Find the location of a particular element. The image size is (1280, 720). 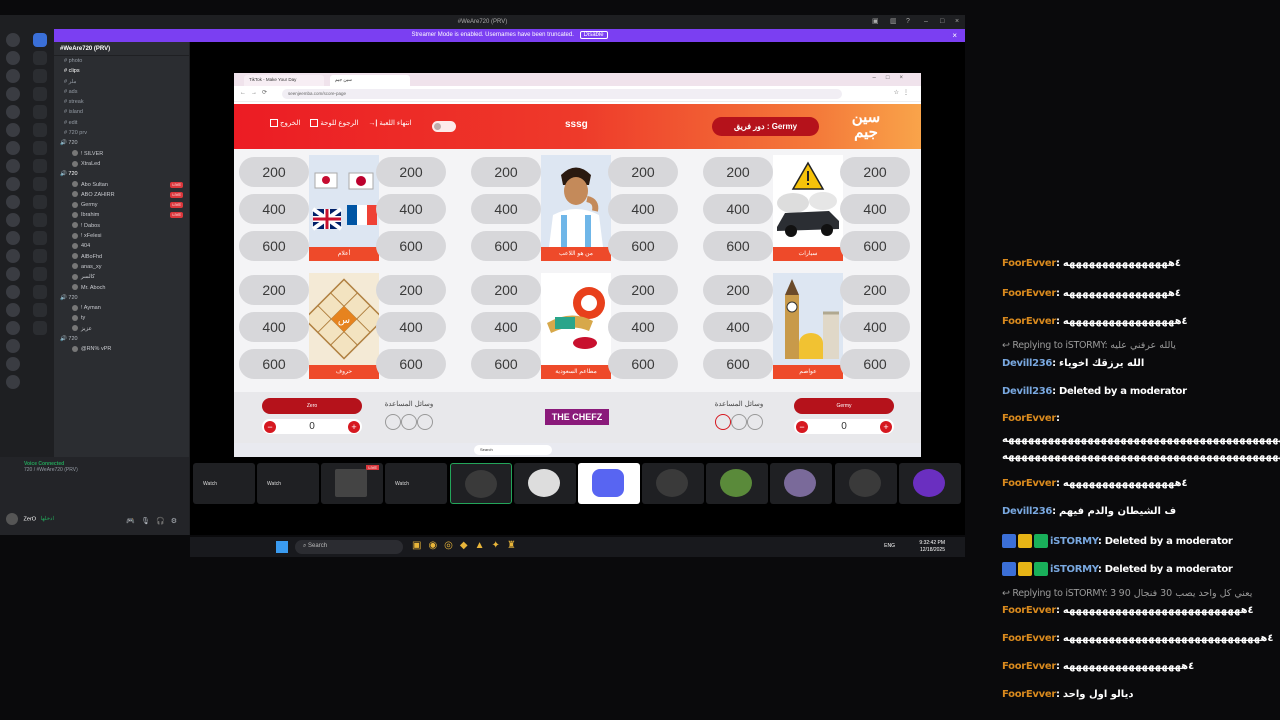

pin-icon: ▥ is located at coordinates (893, 22).